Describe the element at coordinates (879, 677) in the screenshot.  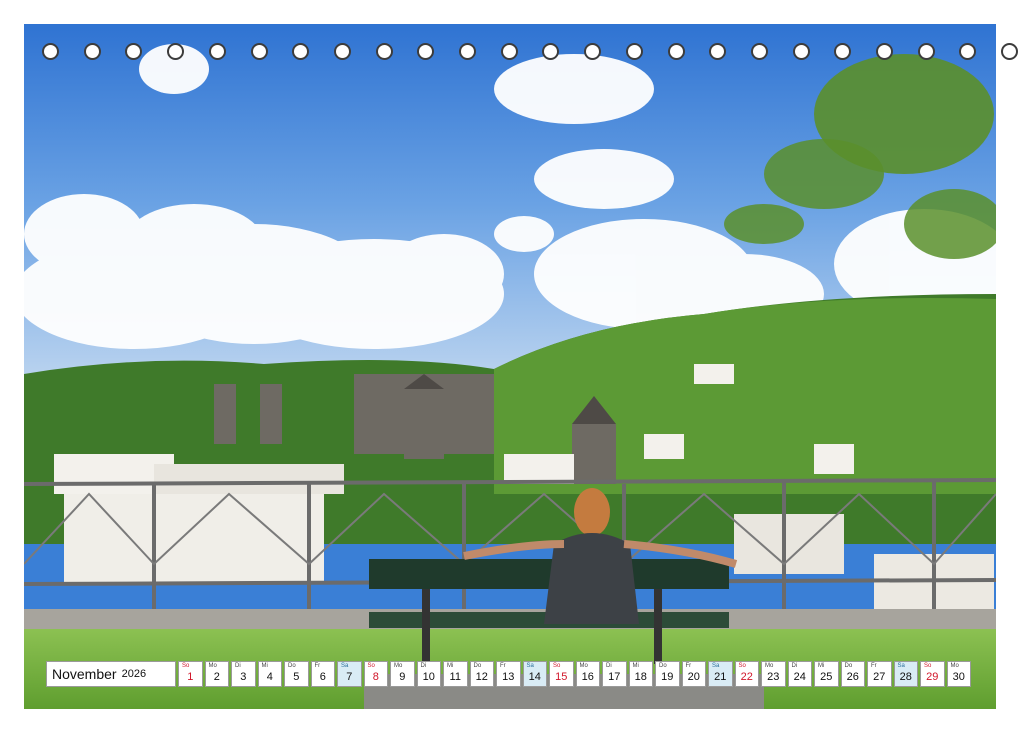
I see `day-number: 27` at that location.